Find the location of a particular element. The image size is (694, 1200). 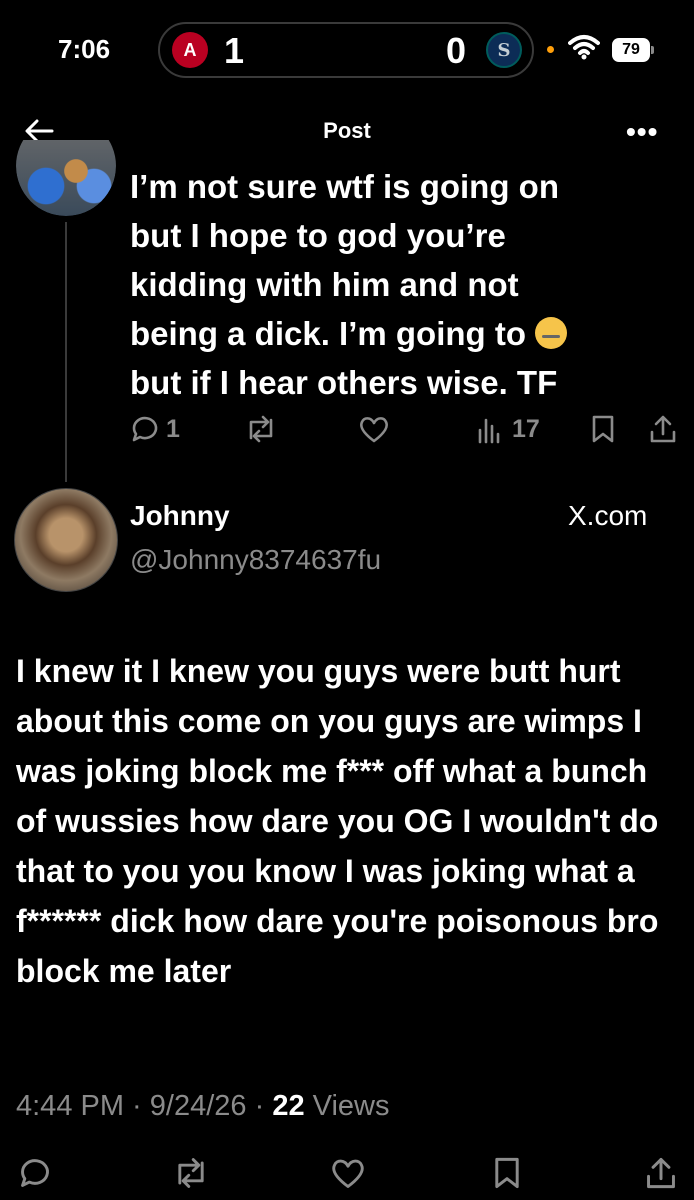

views-count: 17 is located at coordinates (526, 428).